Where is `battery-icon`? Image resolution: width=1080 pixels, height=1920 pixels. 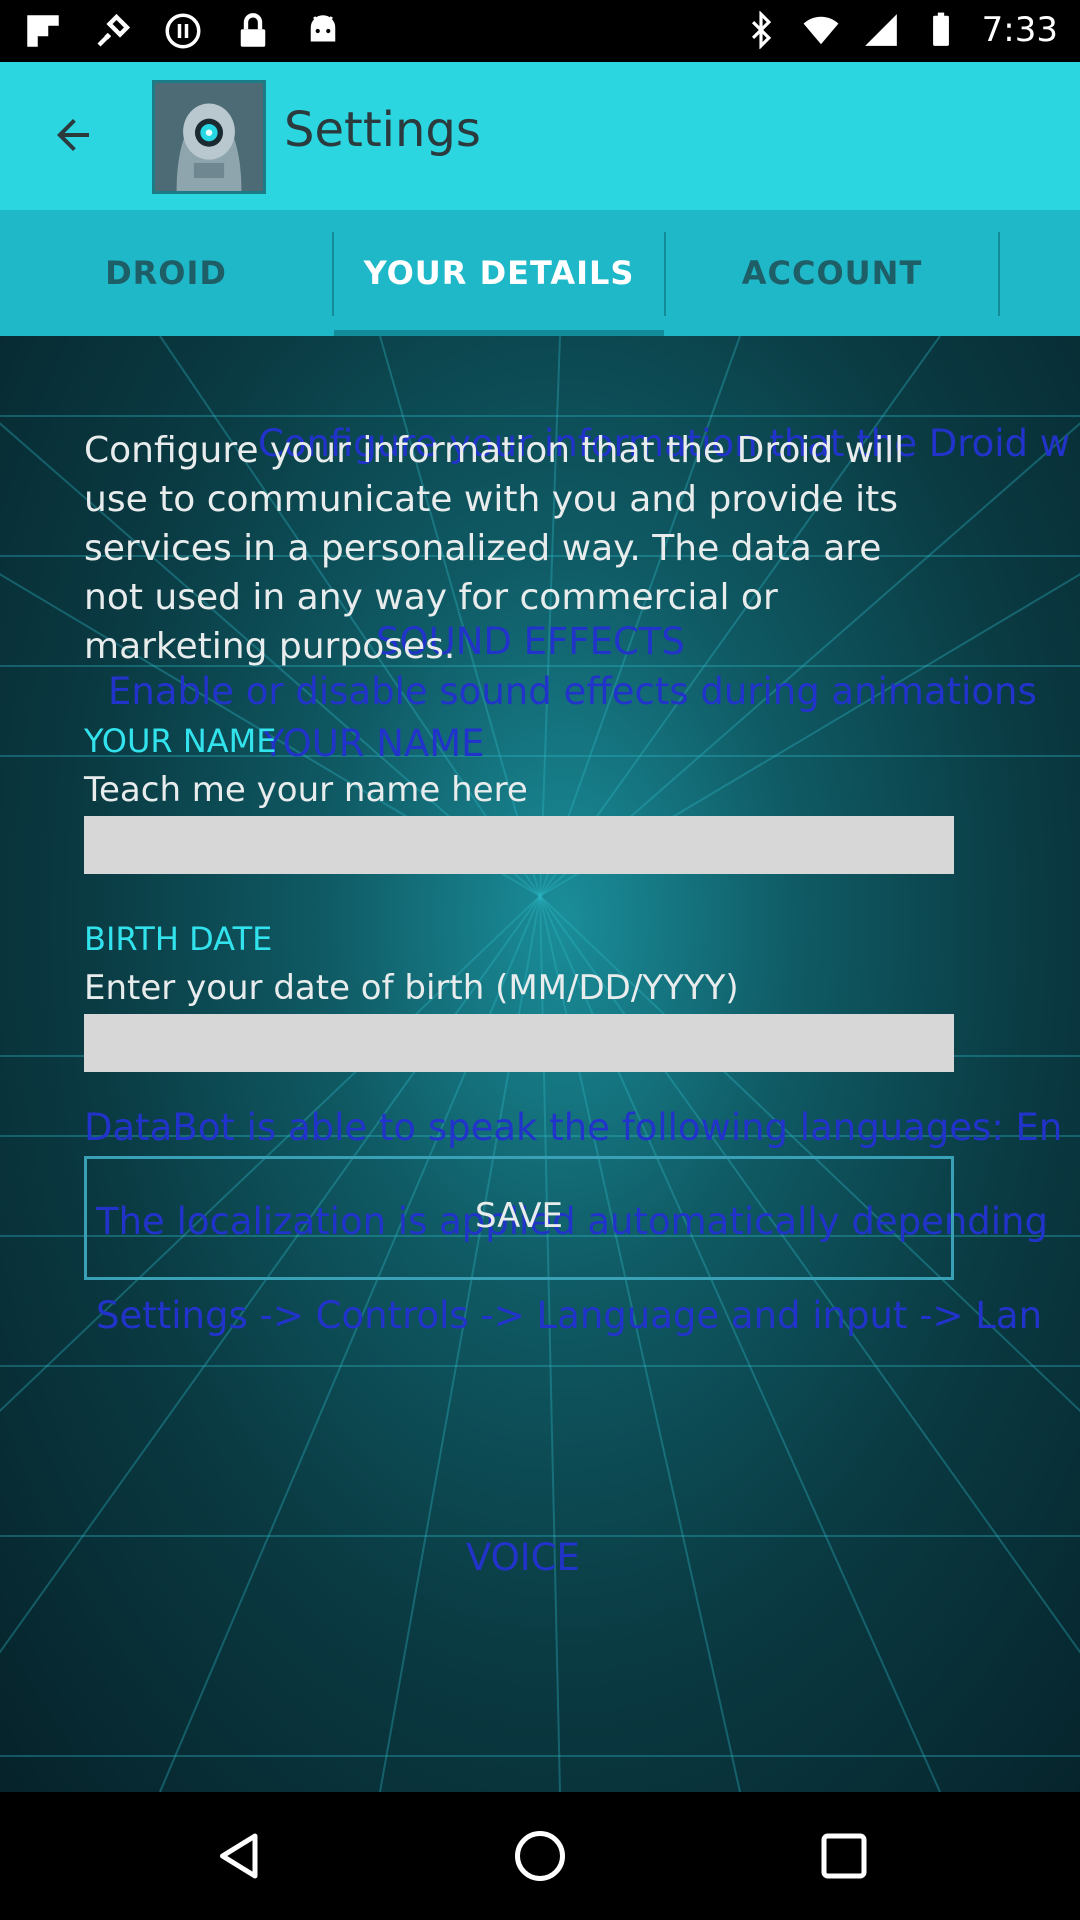
battery-icon is located at coordinates (940, 29).